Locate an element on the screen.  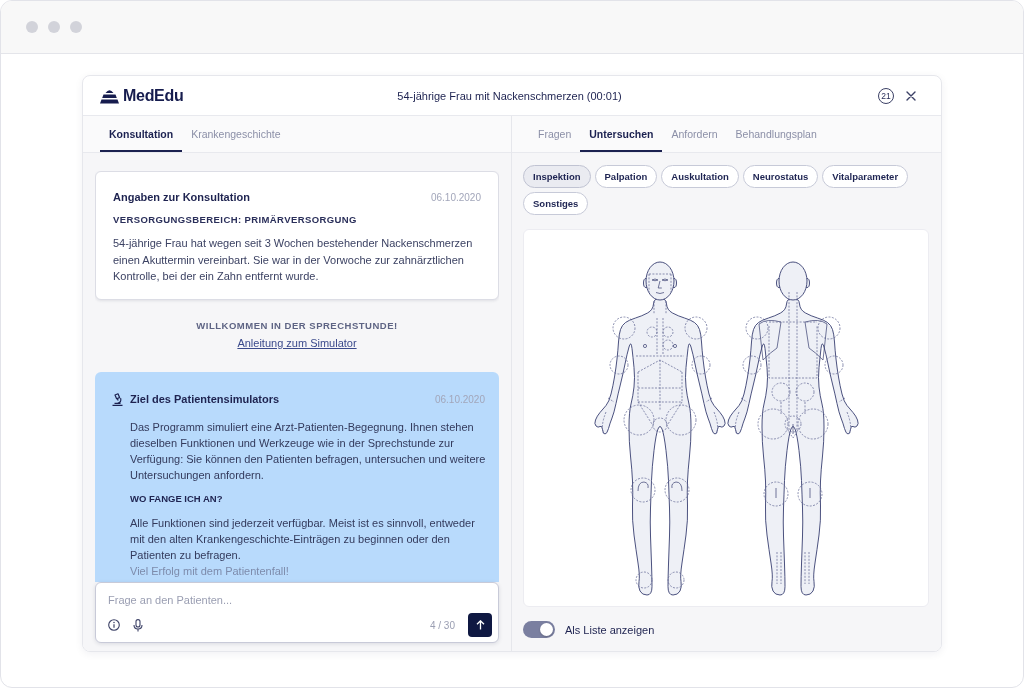
exam-category-chip: Palpation is located at coordinates (626, 176).